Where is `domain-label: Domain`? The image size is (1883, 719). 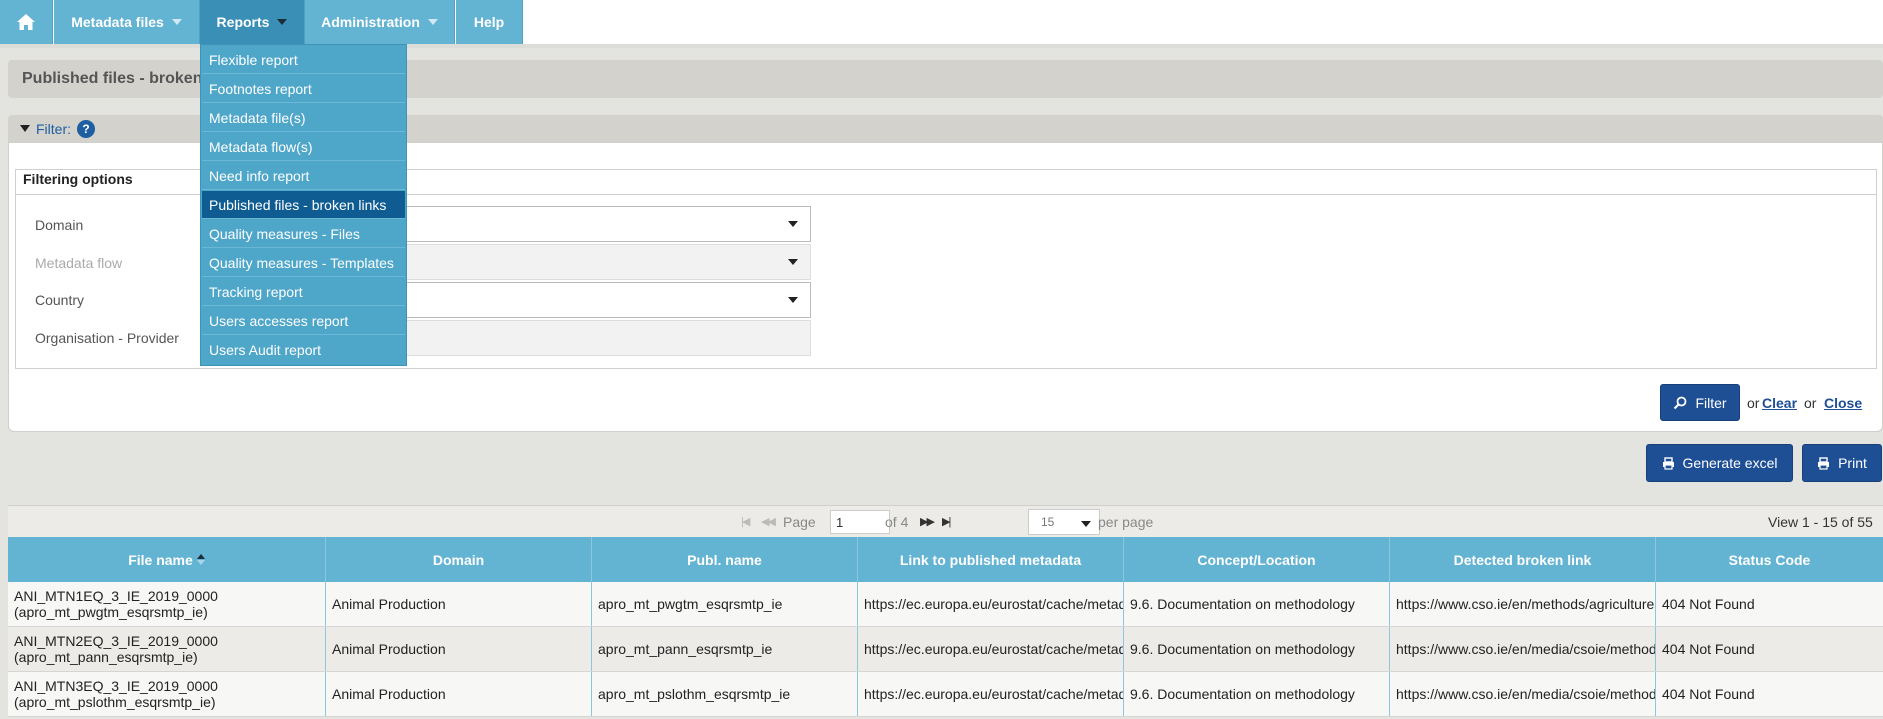 domain-label: Domain is located at coordinates (59, 225).